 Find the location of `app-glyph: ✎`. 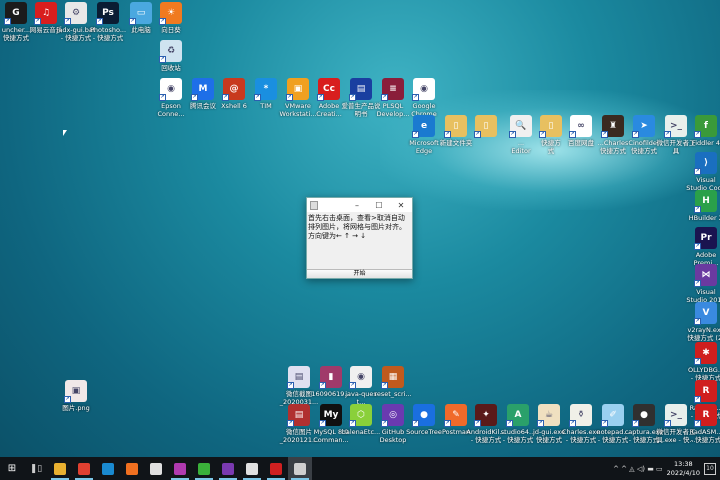

app-glyph: ✎ is located at coordinates (456, 415).